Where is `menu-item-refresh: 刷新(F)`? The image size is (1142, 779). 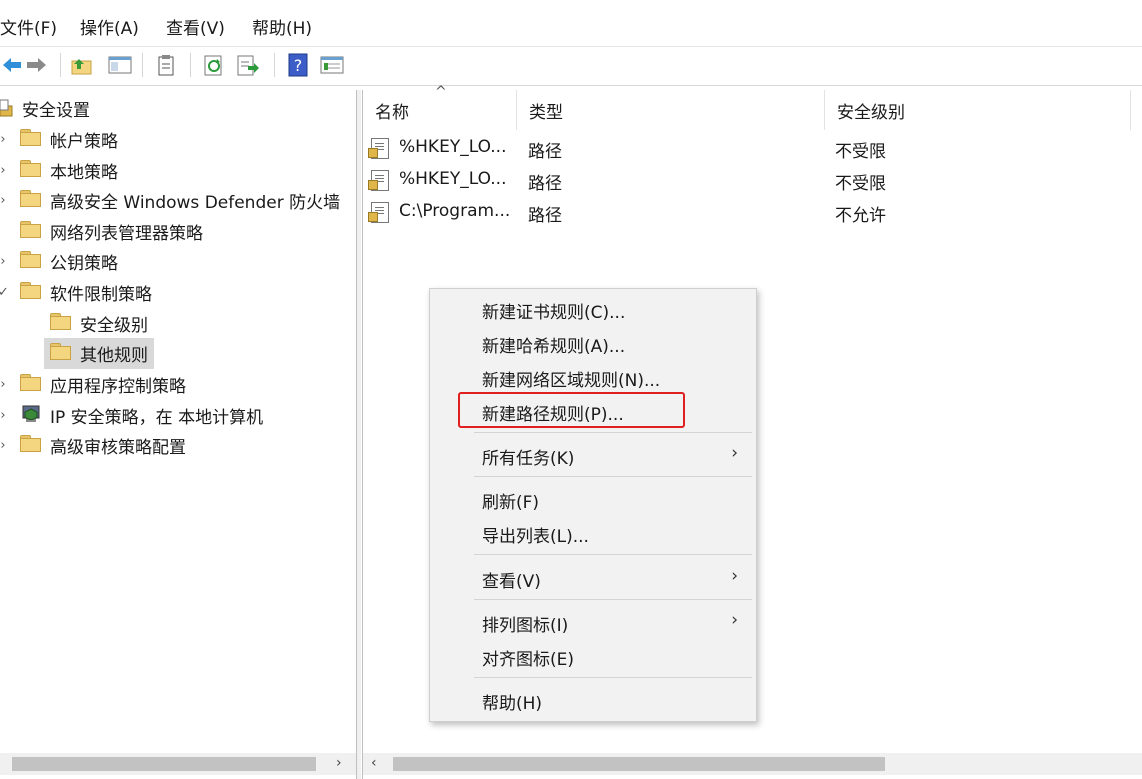 menu-item-refresh: 刷新(F) is located at coordinates (593, 498).